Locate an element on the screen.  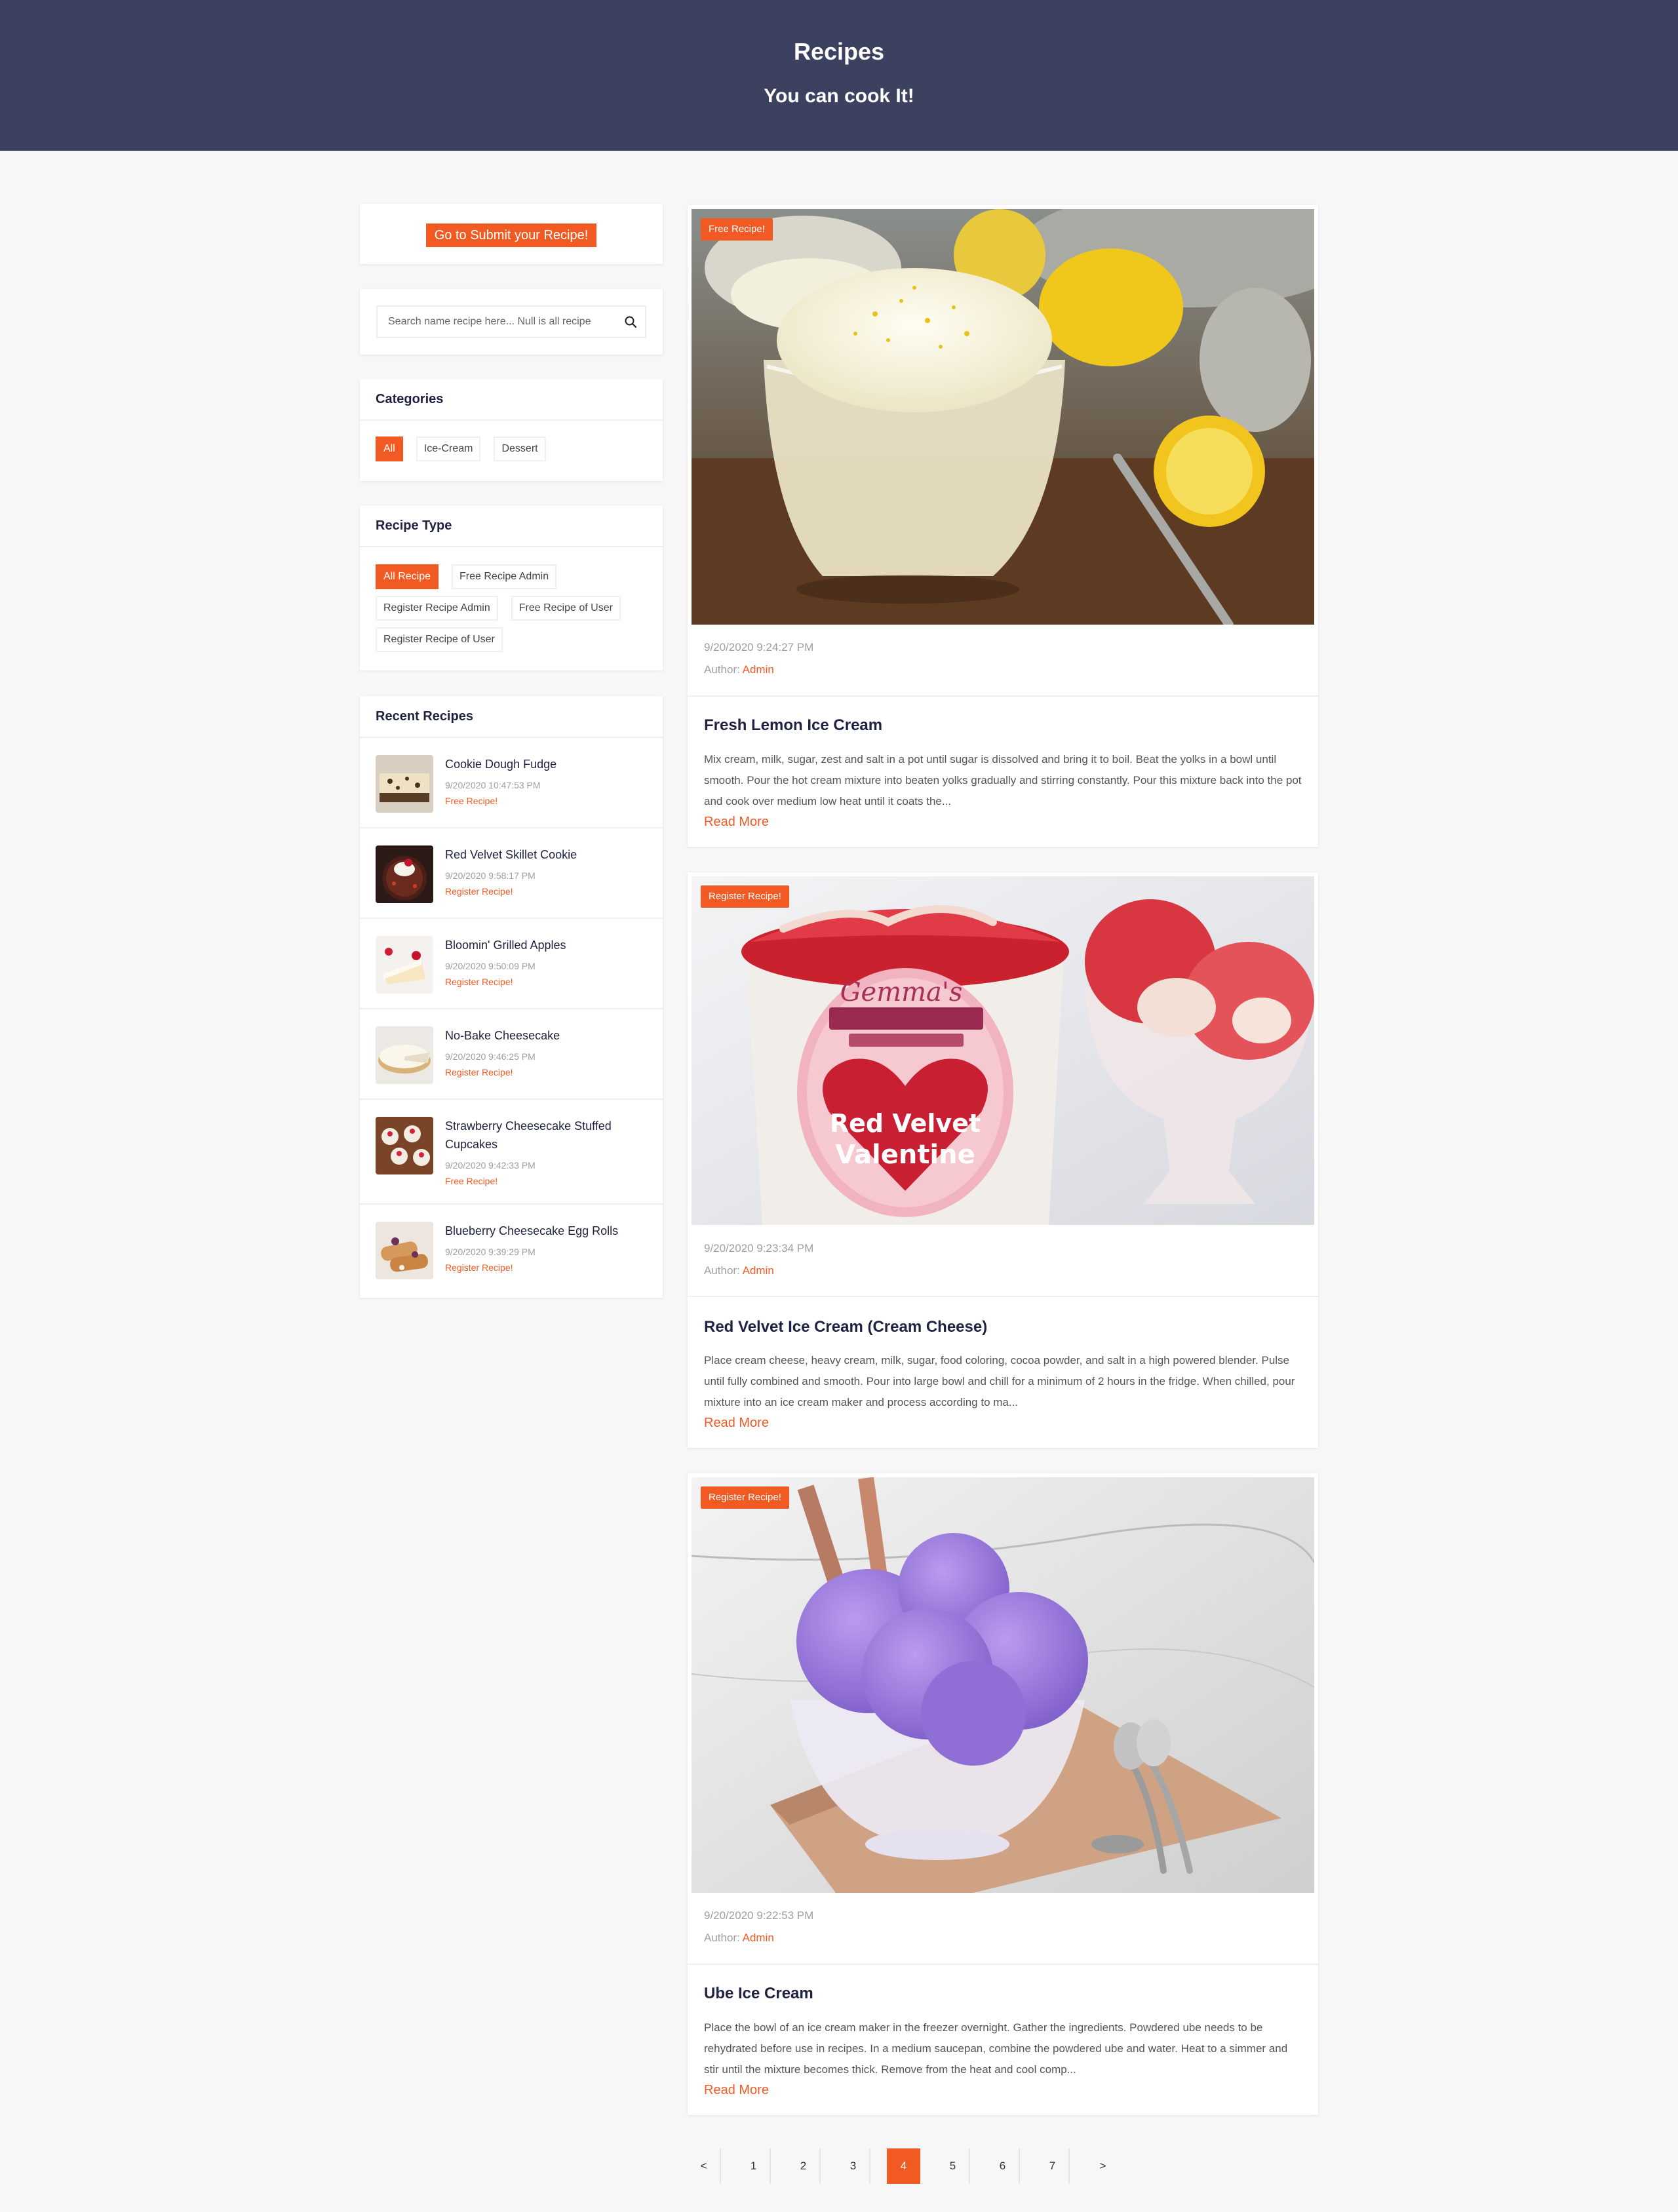
recipe-type-register-user: Register Recipe of User is located at coordinates (439, 639).